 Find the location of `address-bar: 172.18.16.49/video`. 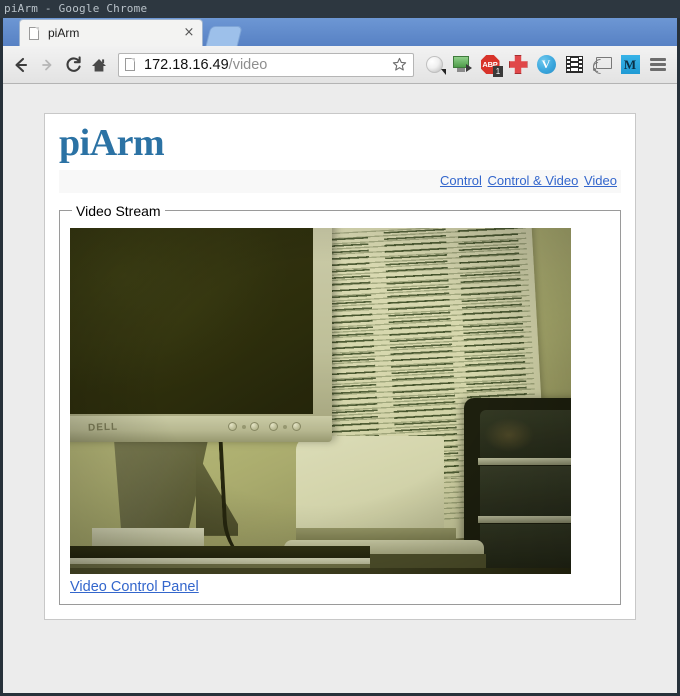

address-bar: 172.18.16.49/video is located at coordinates (266, 64).